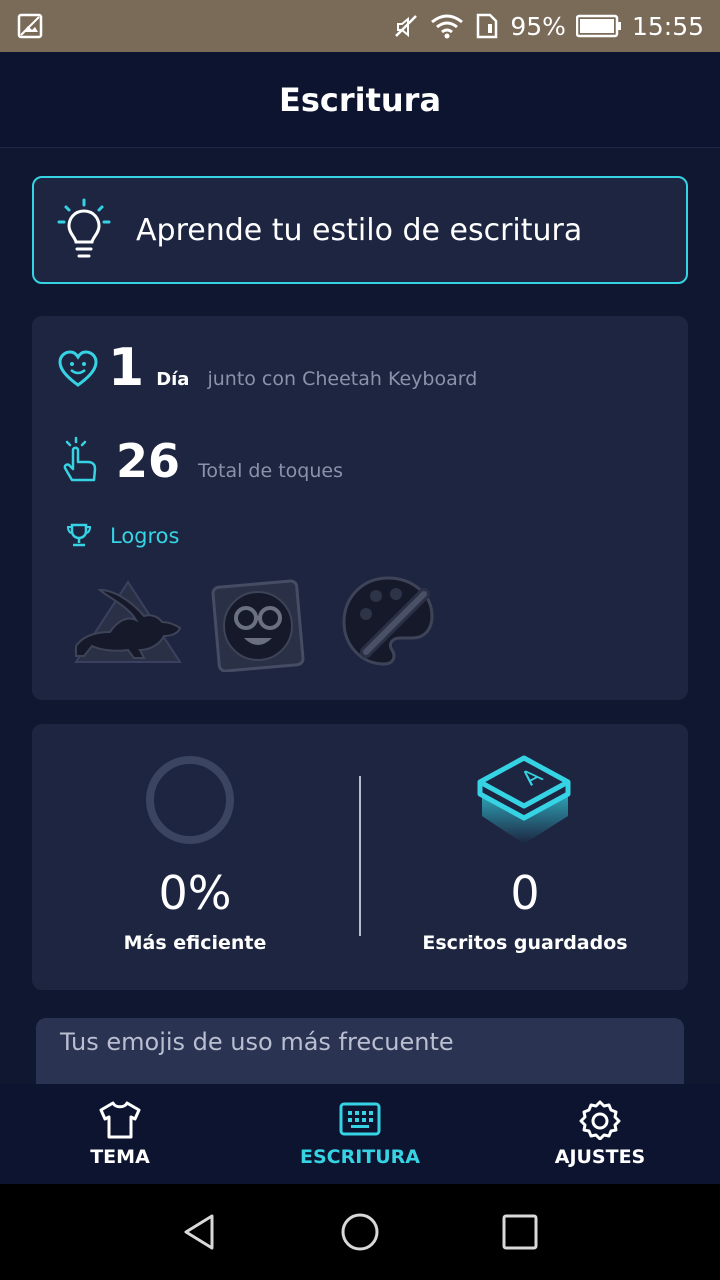  I want to click on days-row: 1 Día junto con Cheetah Keyboard, so click(292, 368).